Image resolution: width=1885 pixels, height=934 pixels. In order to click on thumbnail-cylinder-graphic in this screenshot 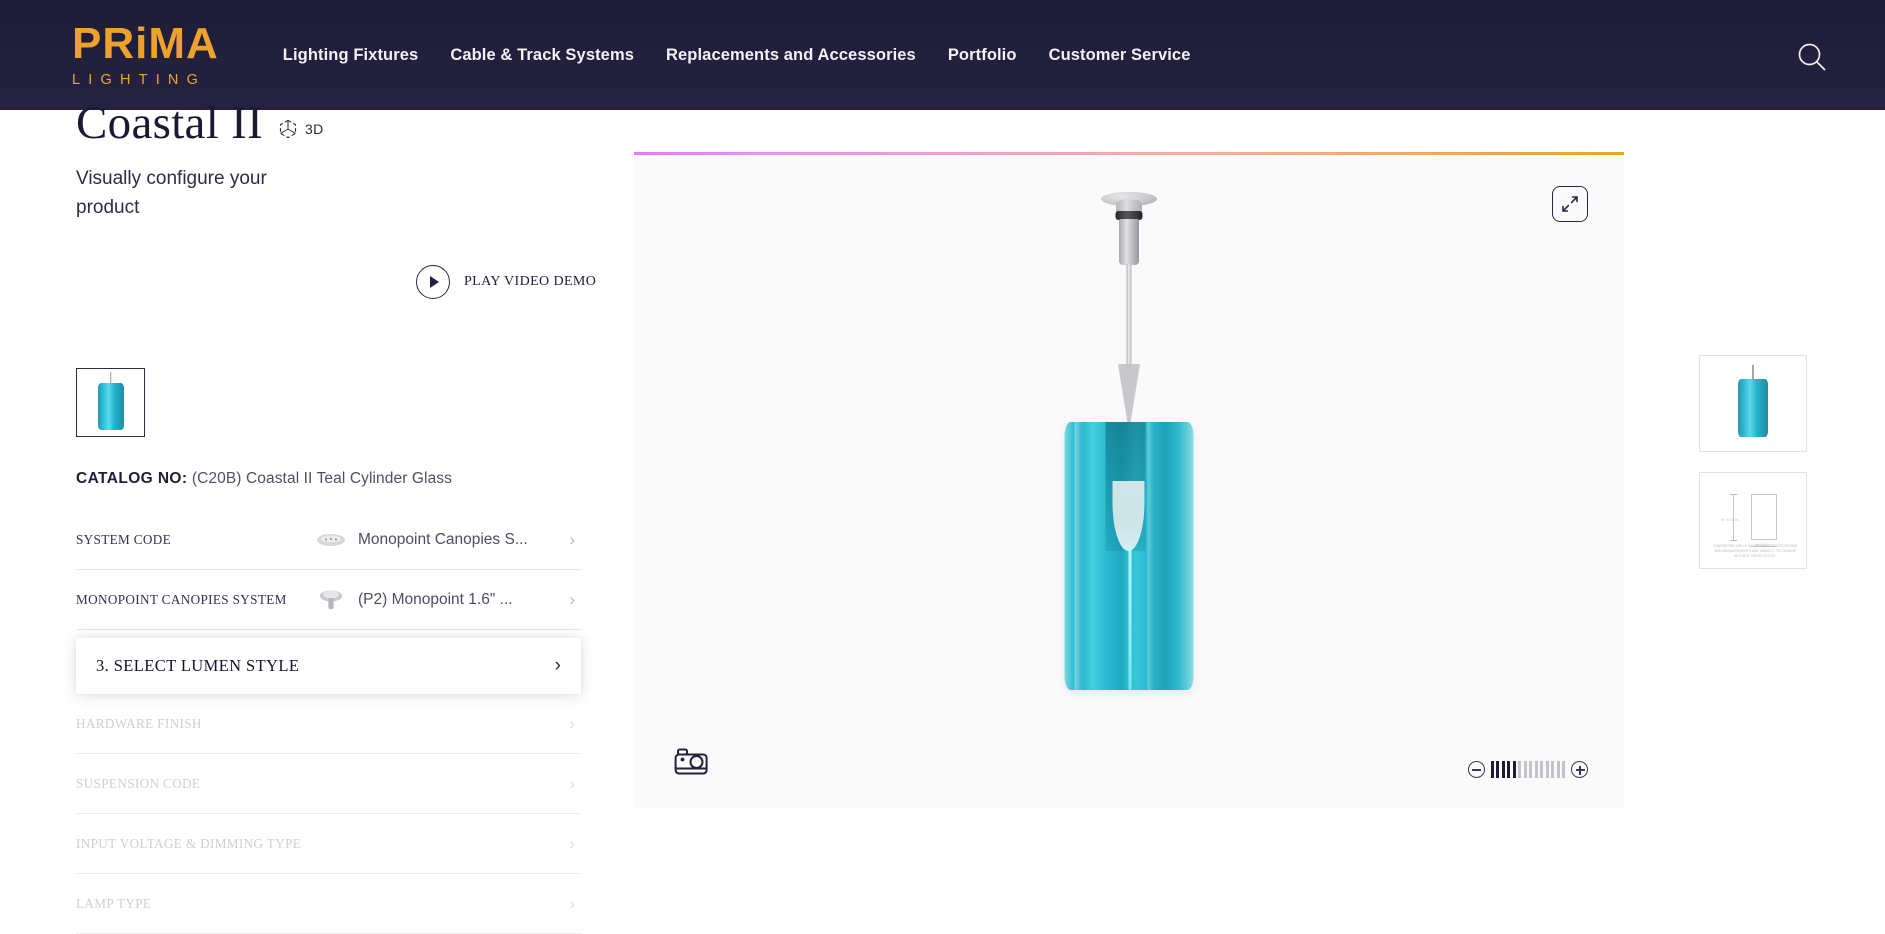, I will do `click(1753, 400)`.